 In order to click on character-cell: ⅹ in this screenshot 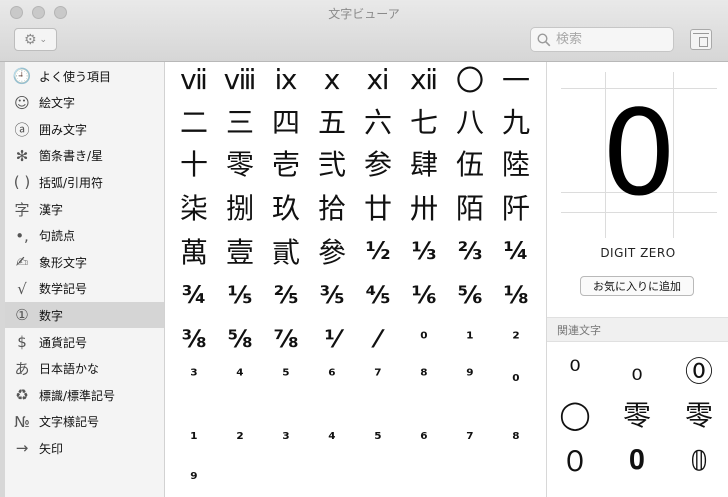, I will do `click(332, 79)`.